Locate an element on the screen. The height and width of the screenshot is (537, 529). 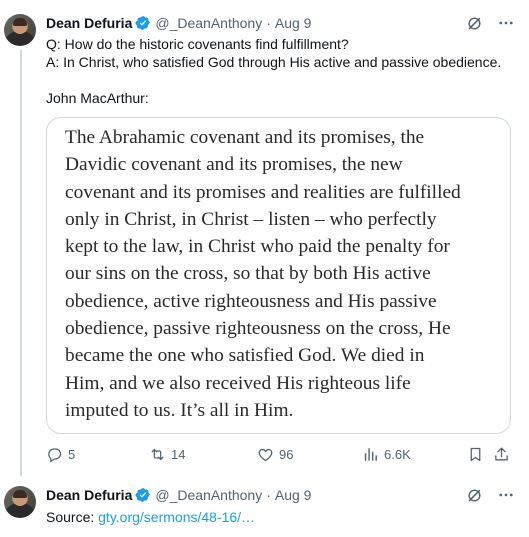
share-icon is located at coordinates (501, 454).